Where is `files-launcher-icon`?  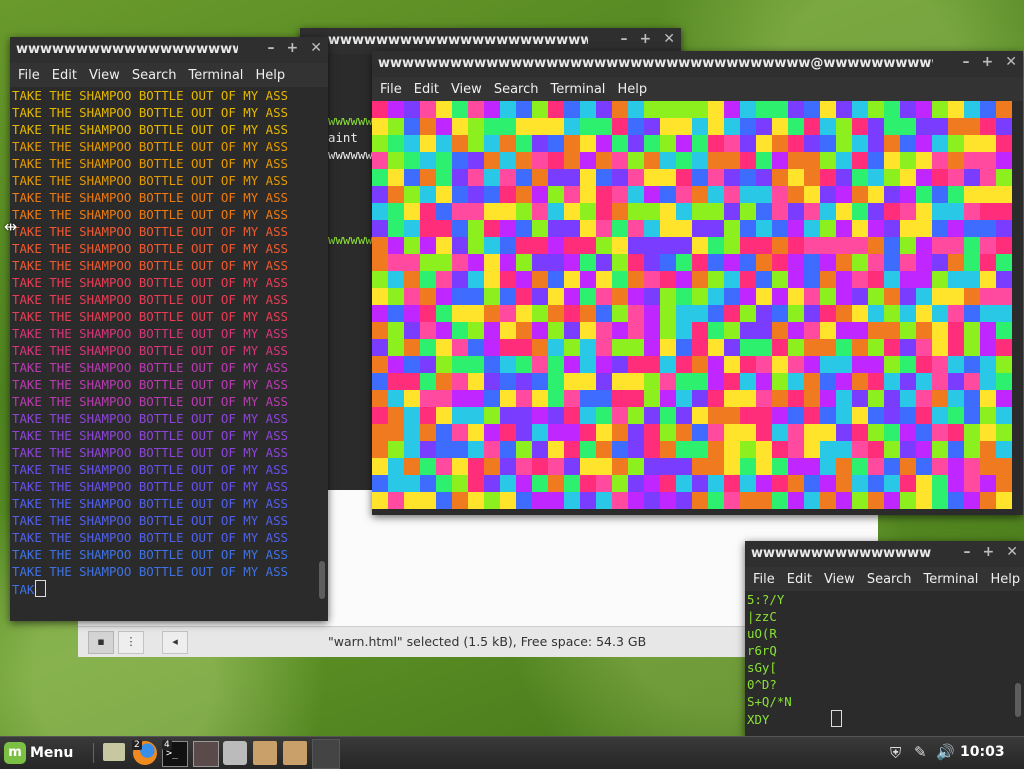
files-launcher-icon is located at coordinates (114, 752).